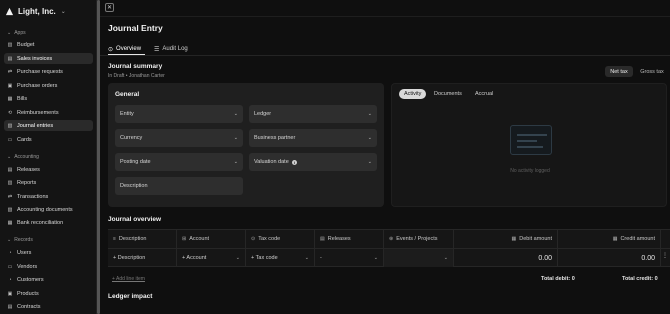 The height and width of the screenshot is (314, 670). I want to click on events-cell: ⌄, so click(419, 258).